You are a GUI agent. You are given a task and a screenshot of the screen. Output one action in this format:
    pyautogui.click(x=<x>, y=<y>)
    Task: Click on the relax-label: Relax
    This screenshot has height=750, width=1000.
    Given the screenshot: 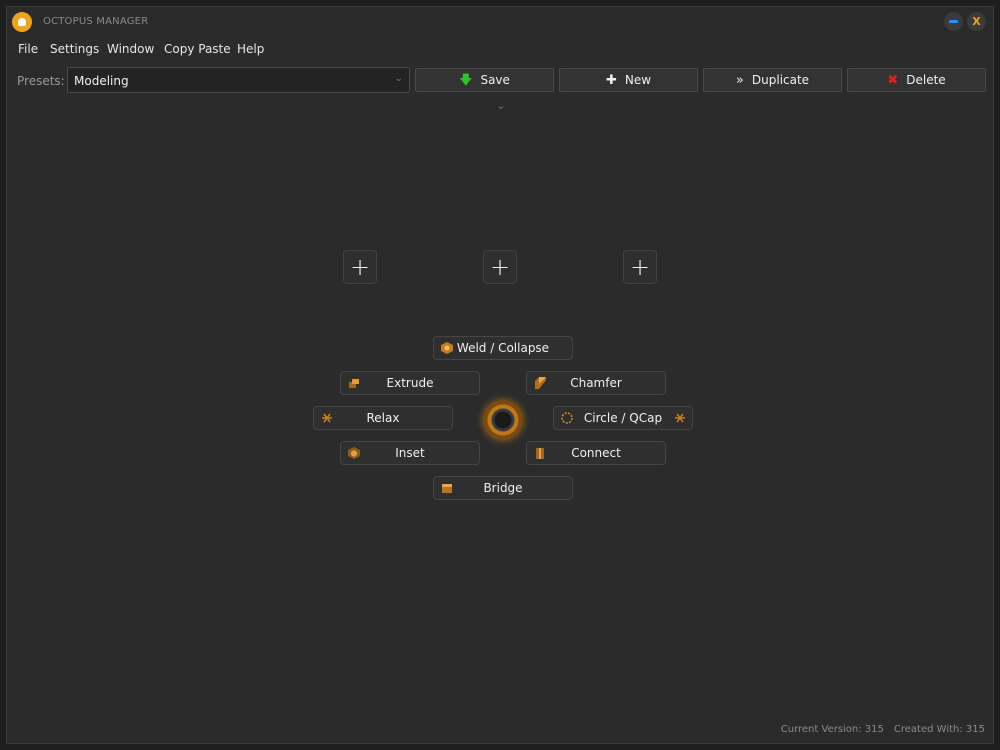 What is the action you would take?
    pyautogui.click(x=383, y=418)
    